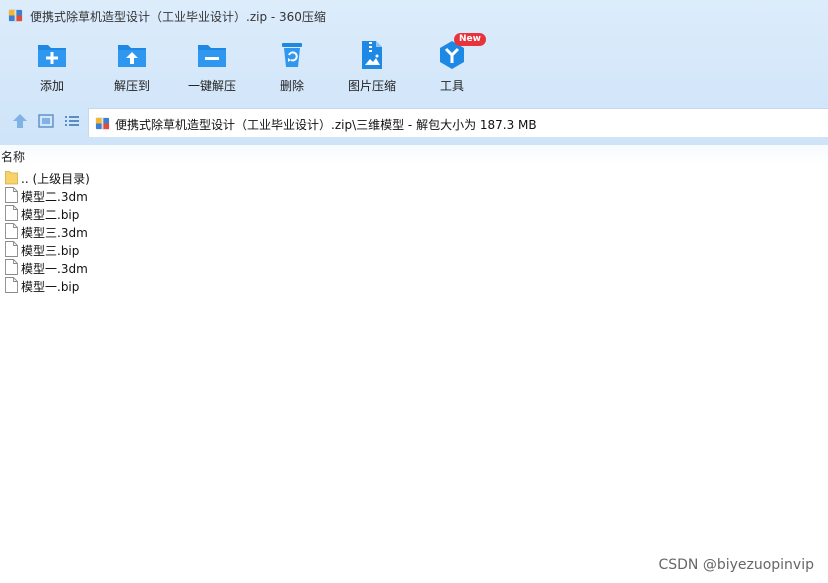  I want to click on image-compress-label: 图片压缩, so click(371, 86).